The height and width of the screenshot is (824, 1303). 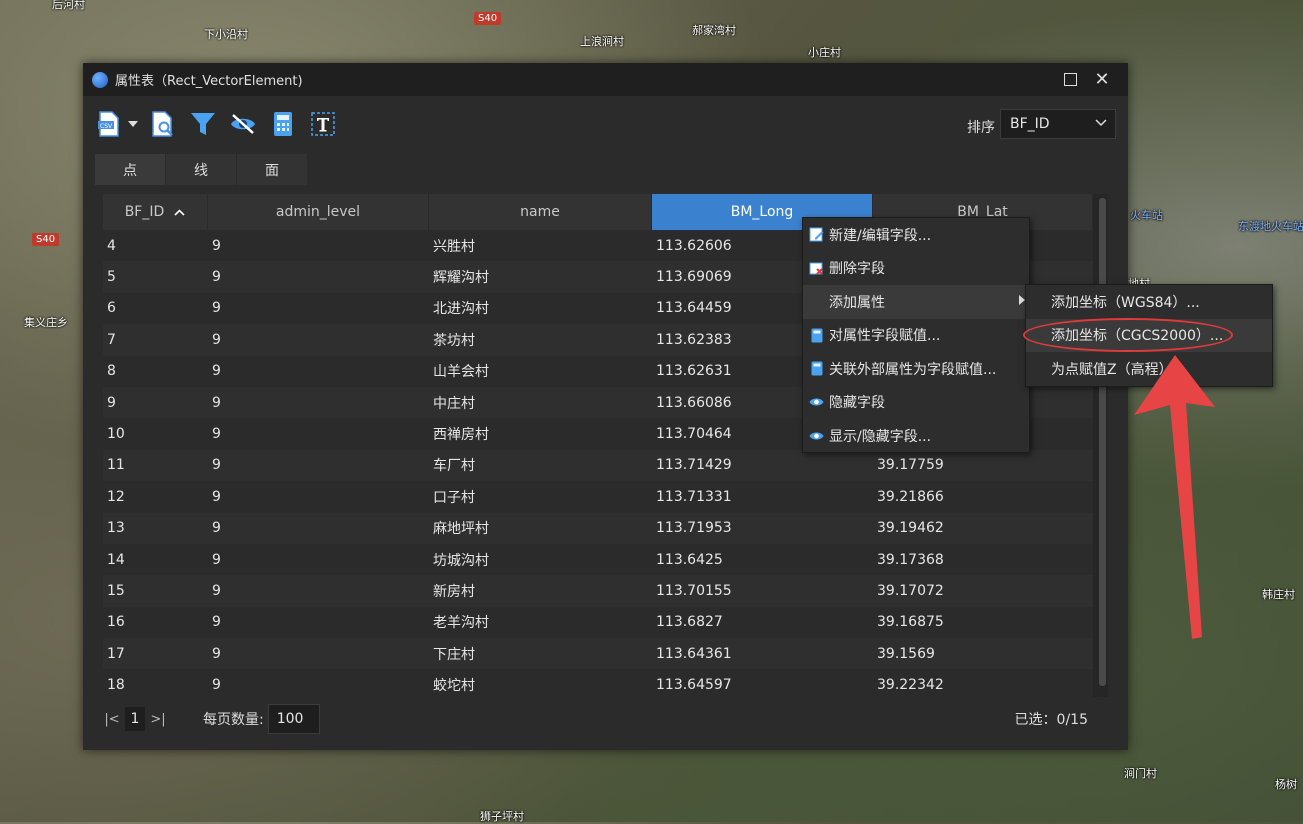 What do you see at coordinates (983, 685) in the screenshot?
I see `cell-bm-lat: 39.22342` at bounding box center [983, 685].